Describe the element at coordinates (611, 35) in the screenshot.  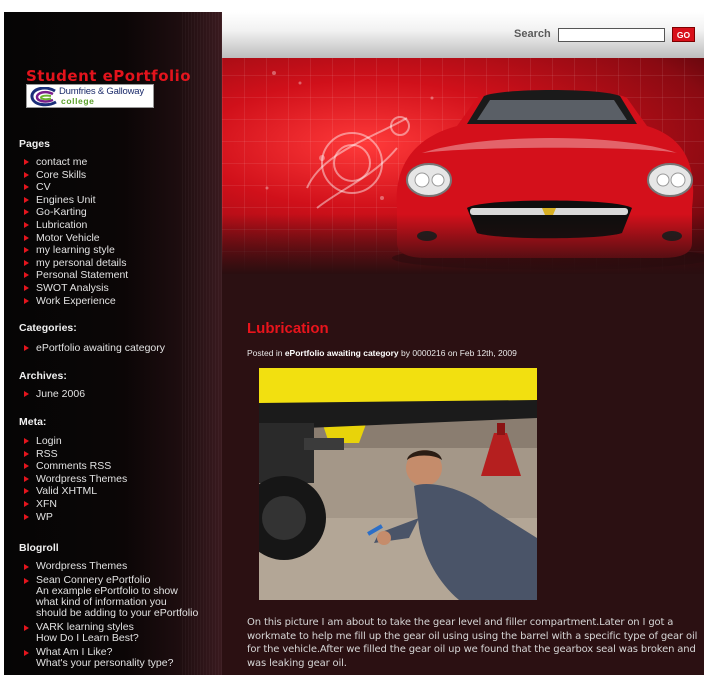
I see `search-input` at that location.